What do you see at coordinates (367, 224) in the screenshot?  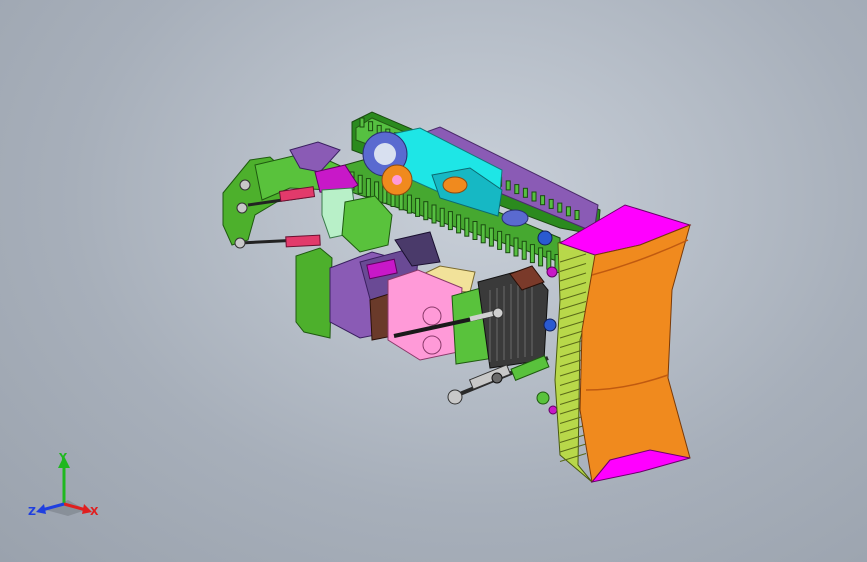 I see `green-block` at bounding box center [367, 224].